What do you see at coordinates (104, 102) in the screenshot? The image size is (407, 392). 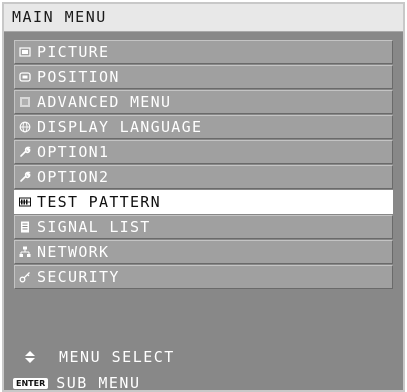 I see `menu-item-label: ADVANCED MENU` at bounding box center [104, 102].